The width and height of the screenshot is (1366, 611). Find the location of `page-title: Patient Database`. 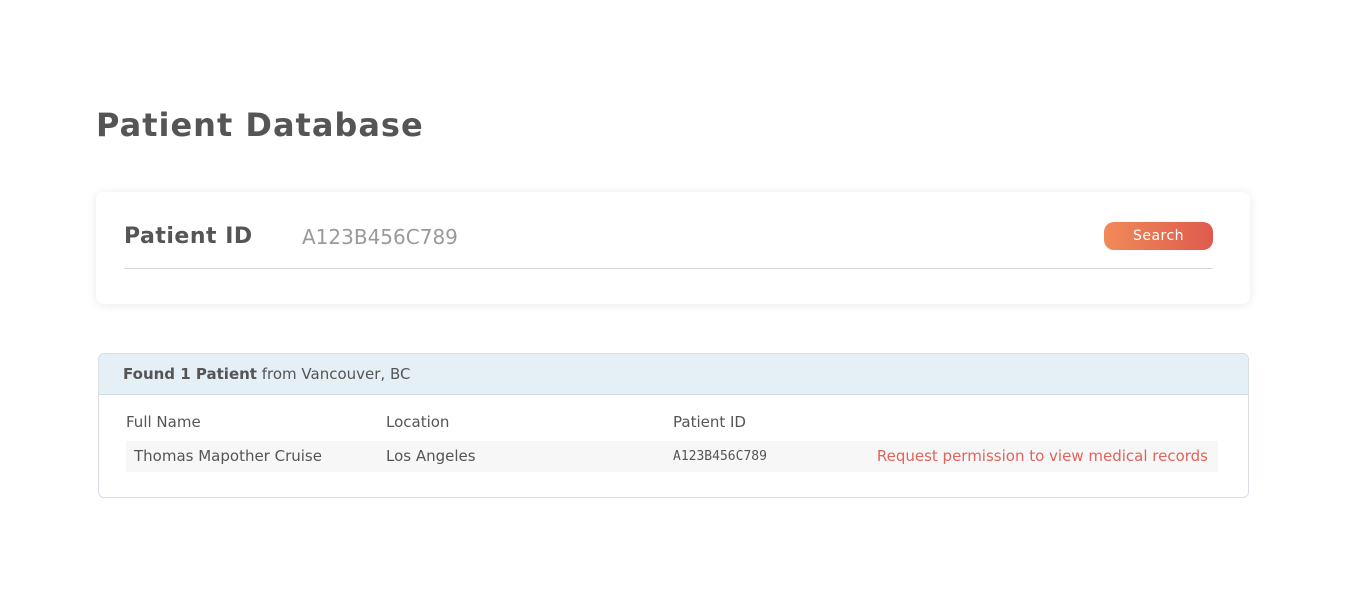

page-title: Patient Database is located at coordinates (260, 125).